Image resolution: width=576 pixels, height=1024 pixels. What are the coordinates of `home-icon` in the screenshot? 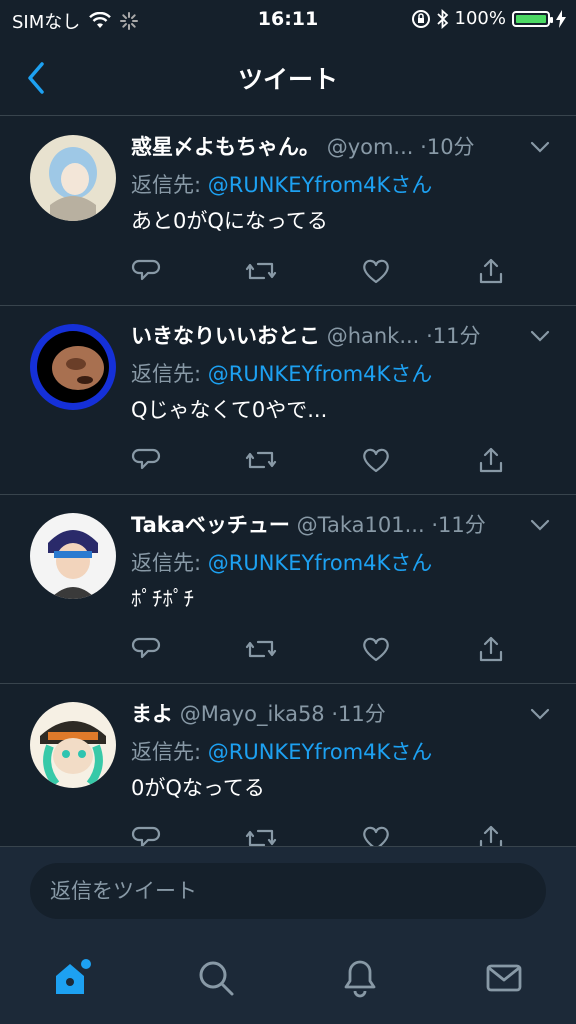 It's located at (73, 976).